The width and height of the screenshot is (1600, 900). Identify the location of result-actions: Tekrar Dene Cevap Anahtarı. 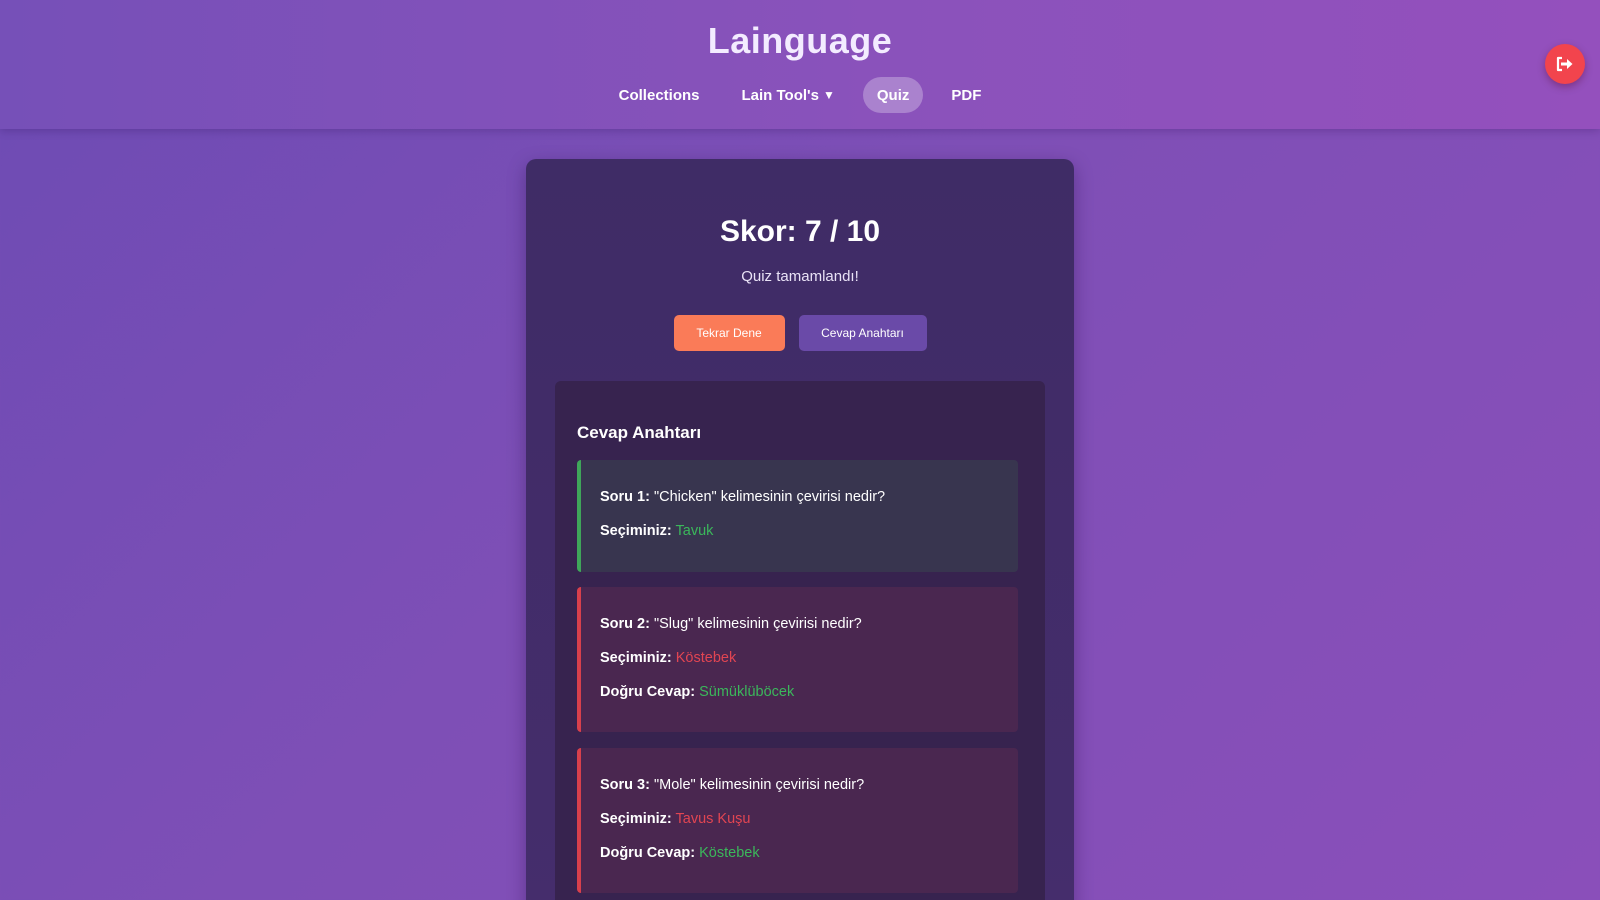
(800, 333).